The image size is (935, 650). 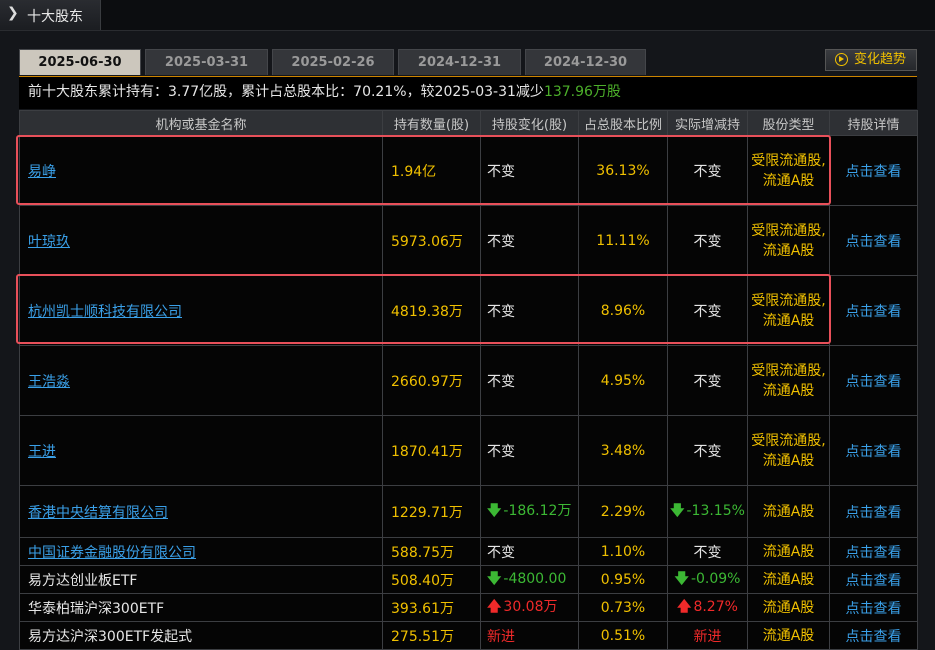 What do you see at coordinates (431, 551) in the screenshot?
I see `qty-cell: 588.75万` at bounding box center [431, 551].